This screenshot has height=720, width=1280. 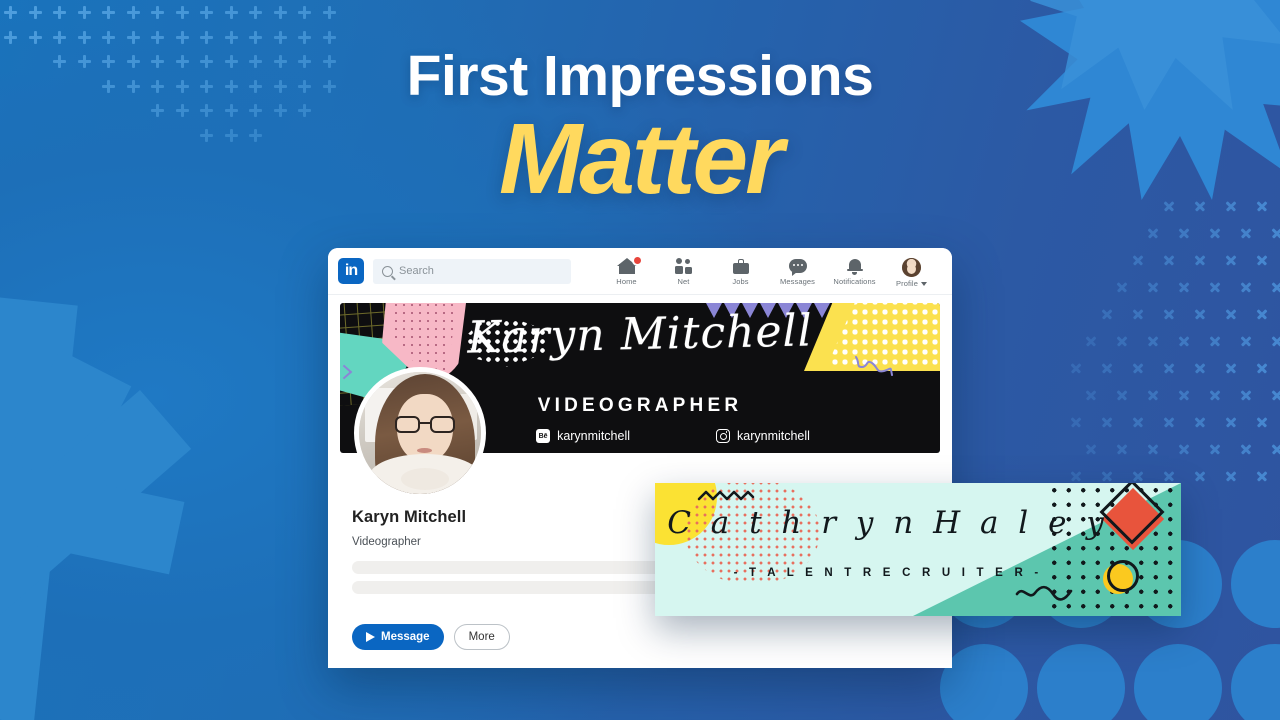 What do you see at coordinates (911, 283) in the screenshot?
I see `nav-label: Profile` at bounding box center [911, 283].